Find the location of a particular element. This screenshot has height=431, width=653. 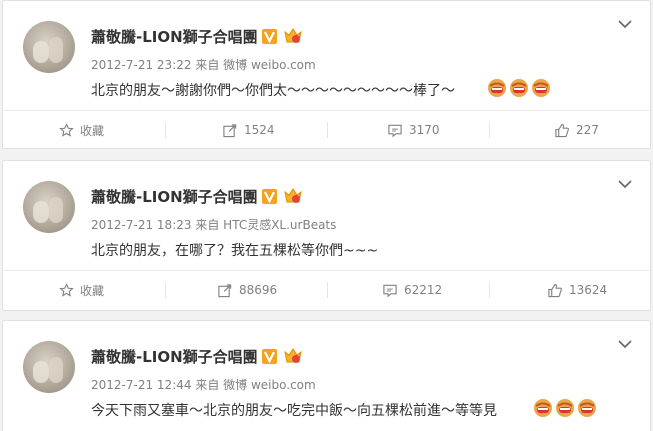

repost-button: 88696 is located at coordinates (247, 290).